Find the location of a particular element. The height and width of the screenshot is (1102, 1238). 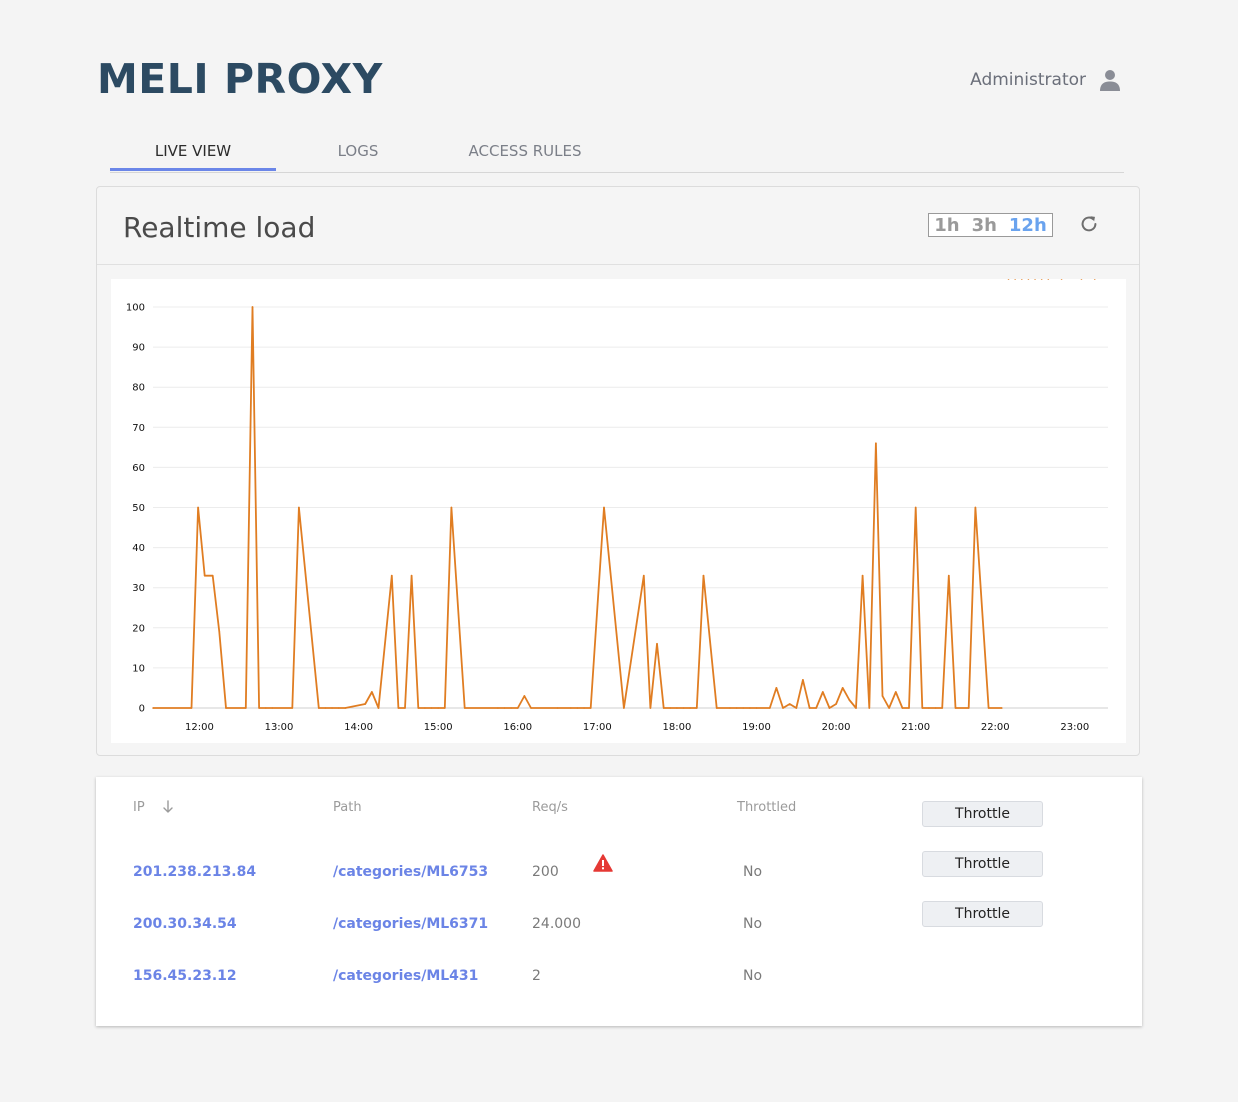

y-tick-label: 70 is located at coordinates (138, 428).